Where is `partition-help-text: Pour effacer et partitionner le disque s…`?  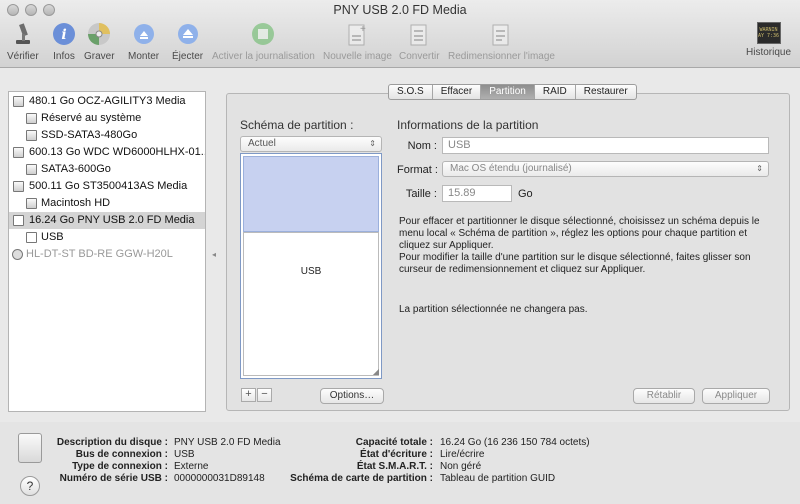
partition-help-text: Pour effacer et partitionner le disque s… is located at coordinates (589, 246).